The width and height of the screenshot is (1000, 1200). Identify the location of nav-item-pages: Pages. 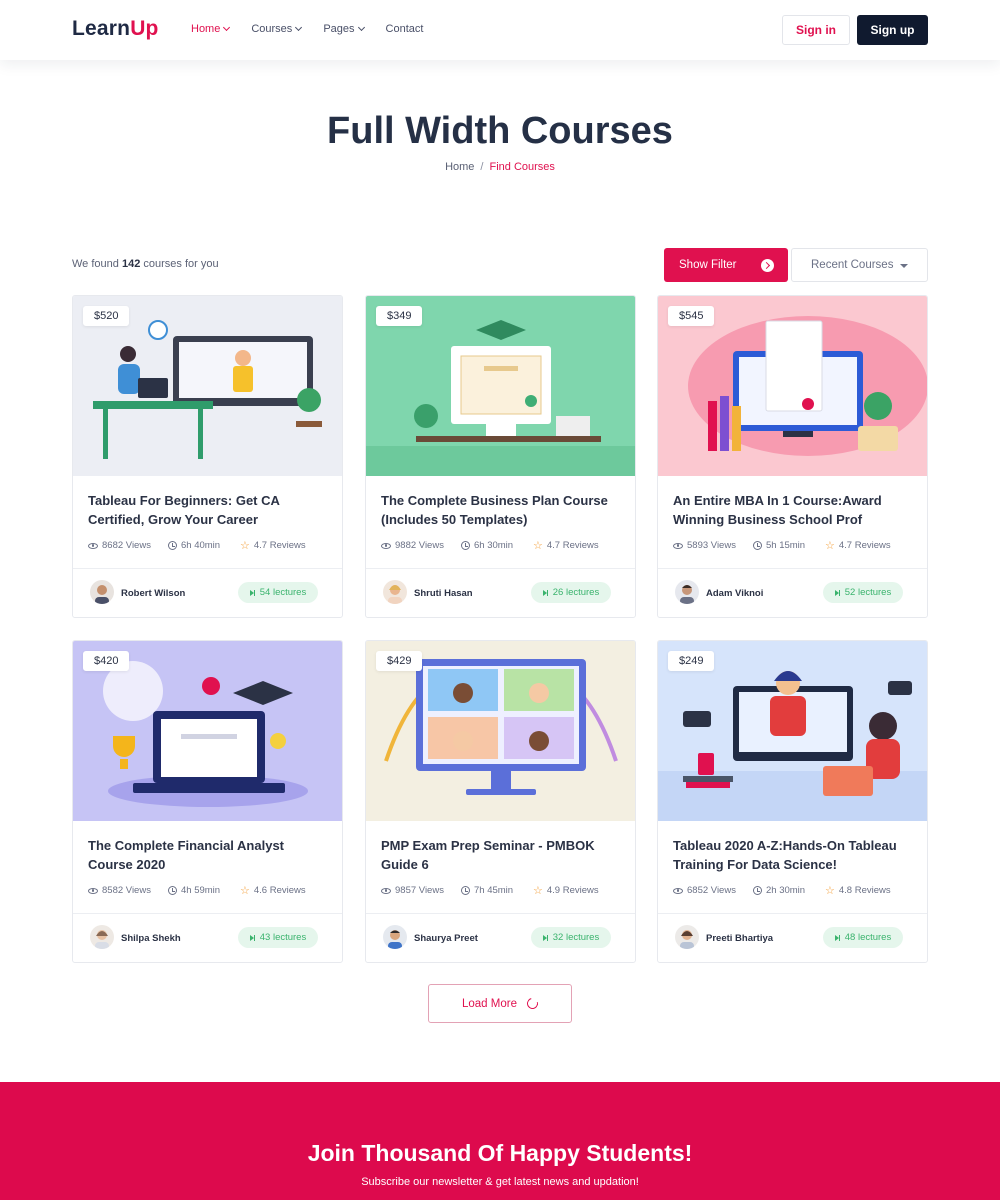
(344, 29).